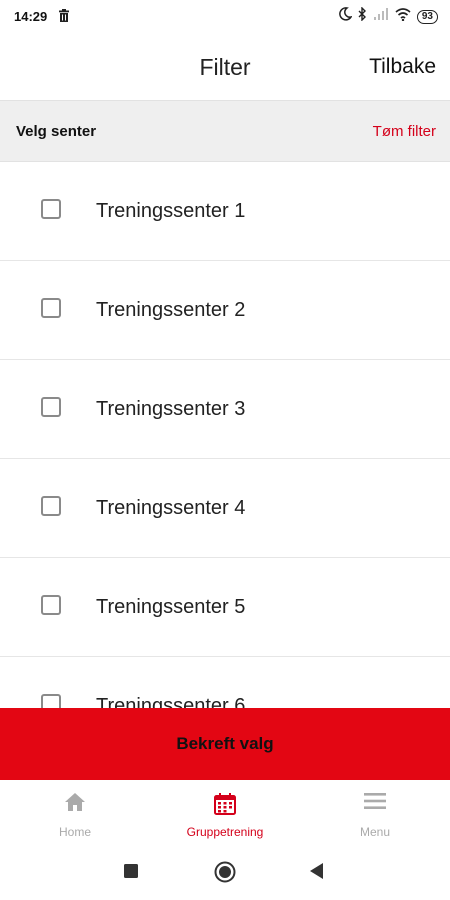 The height and width of the screenshot is (900, 450). I want to click on tab-label: Home, so click(74, 832).